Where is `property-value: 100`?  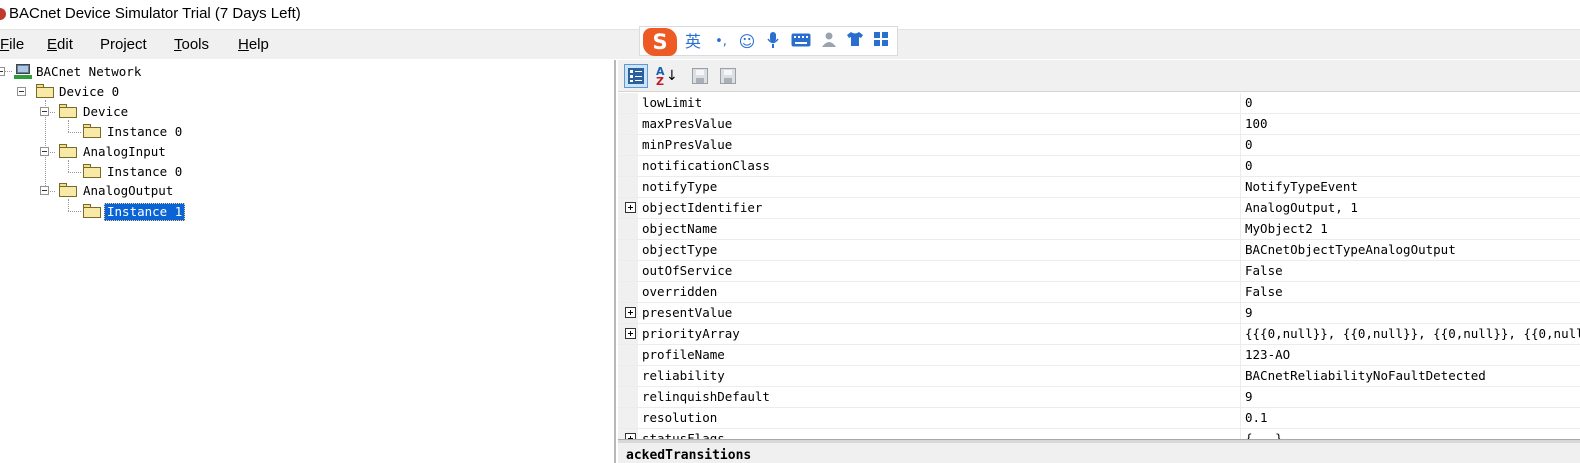
property-value: 100 is located at coordinates (1256, 123).